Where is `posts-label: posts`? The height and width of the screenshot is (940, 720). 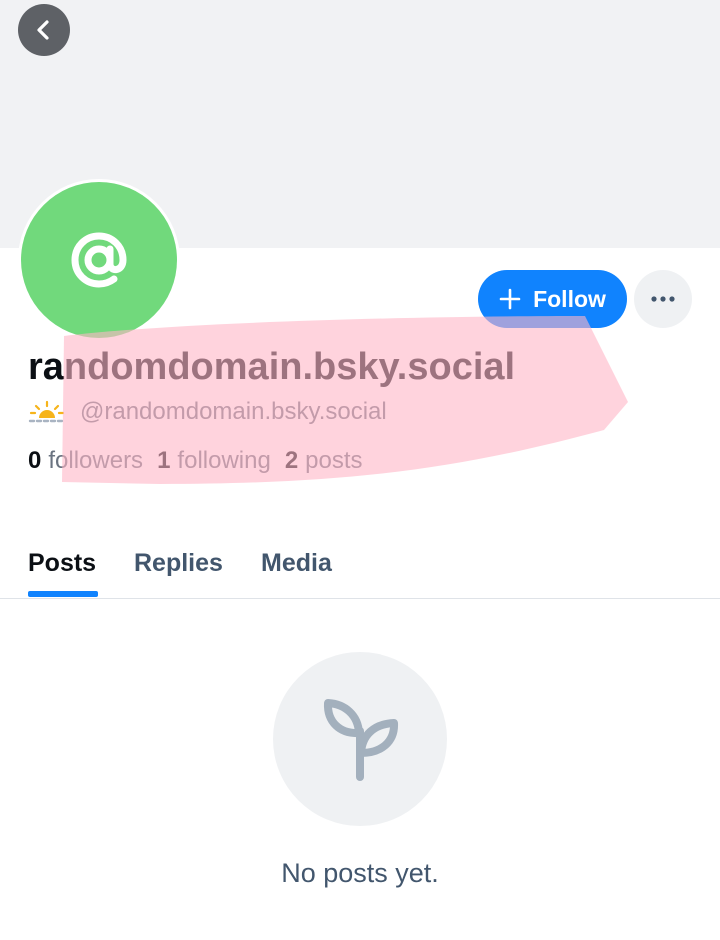
posts-label: posts is located at coordinates (334, 460).